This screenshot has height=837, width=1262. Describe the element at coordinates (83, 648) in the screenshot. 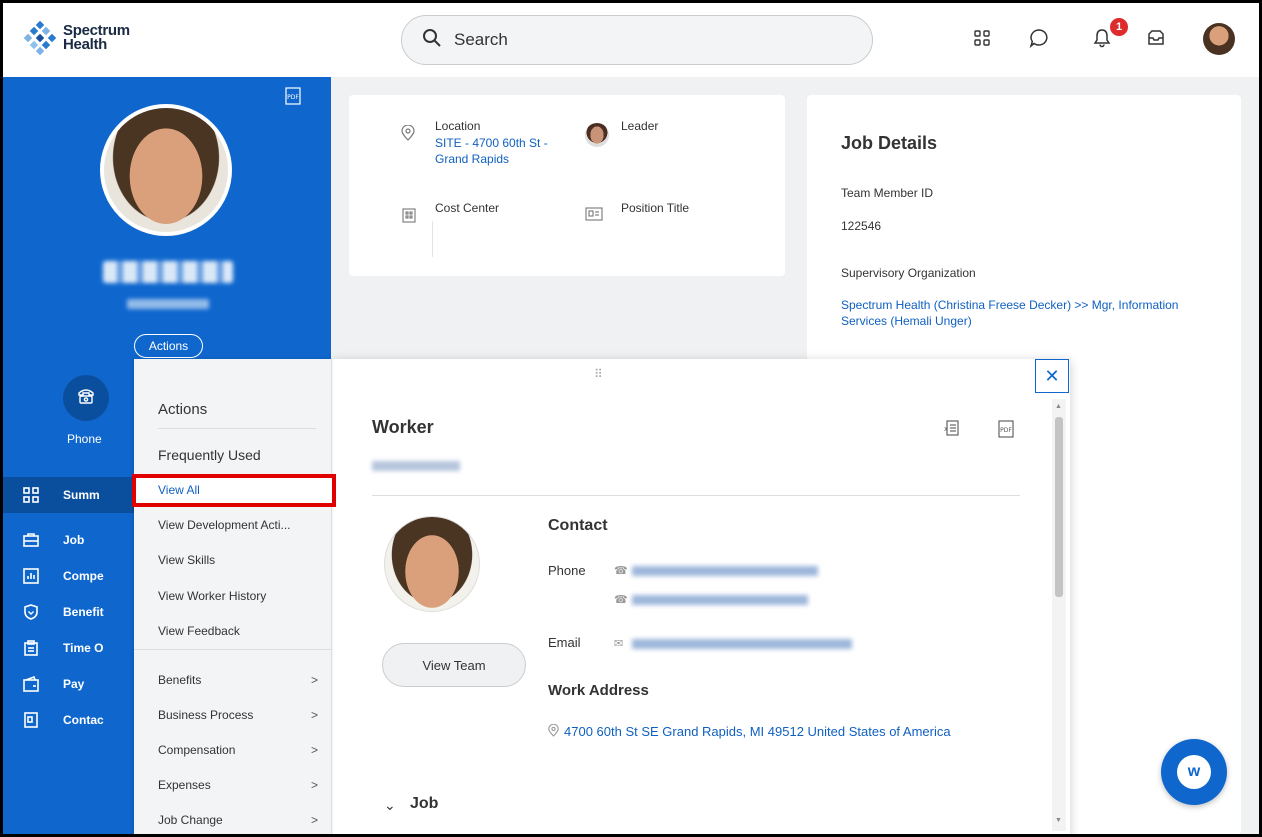

I see `sidebar-item-label: Time O` at that location.